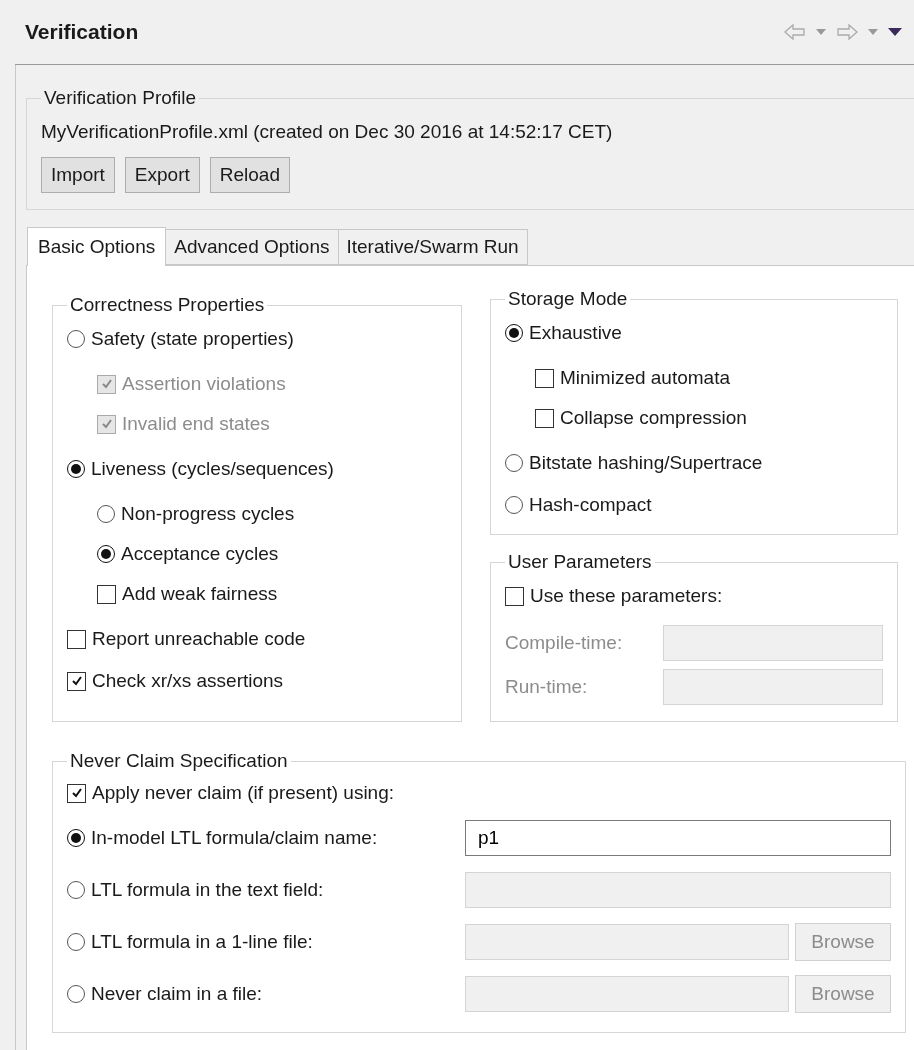 The width and height of the screenshot is (914, 1050). I want to click on option-label: In-model LTL formula/claim name:, so click(234, 838).